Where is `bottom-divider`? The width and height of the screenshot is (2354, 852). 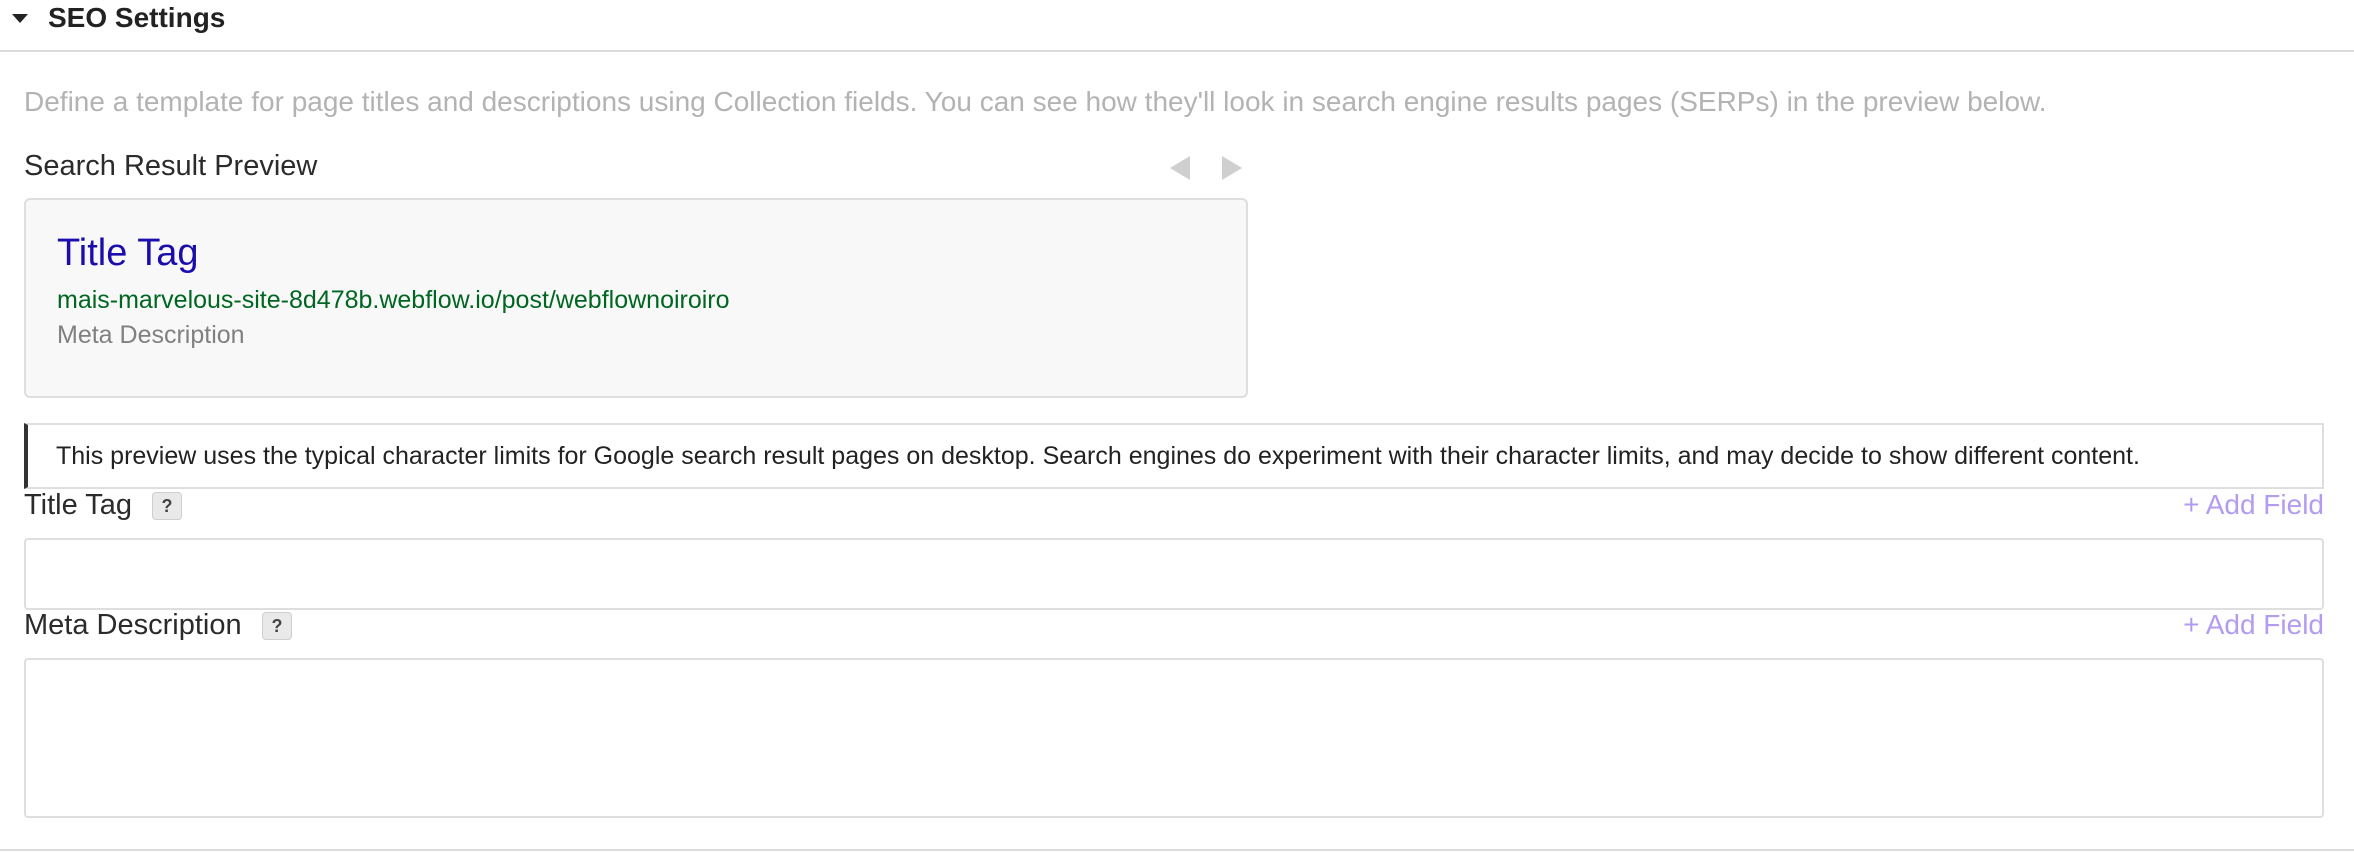 bottom-divider is located at coordinates (1177, 850).